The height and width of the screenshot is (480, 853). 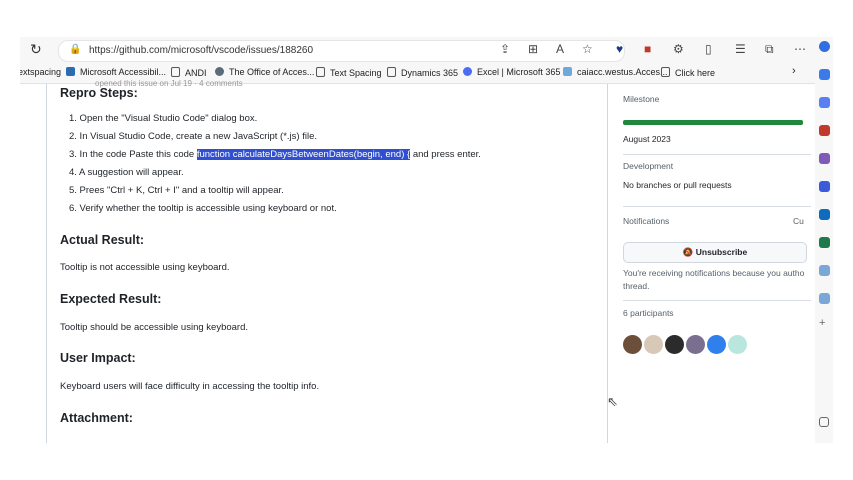 I want to click on favorite-item: Click here, so click(x=688, y=72).